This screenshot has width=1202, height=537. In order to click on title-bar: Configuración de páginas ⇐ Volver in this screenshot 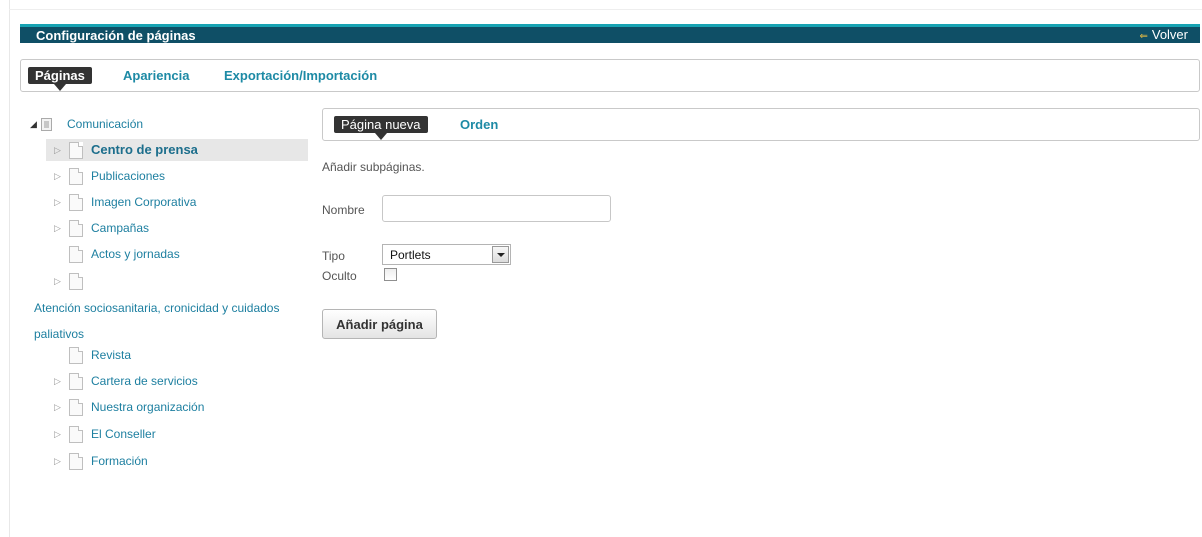, I will do `click(610, 33)`.